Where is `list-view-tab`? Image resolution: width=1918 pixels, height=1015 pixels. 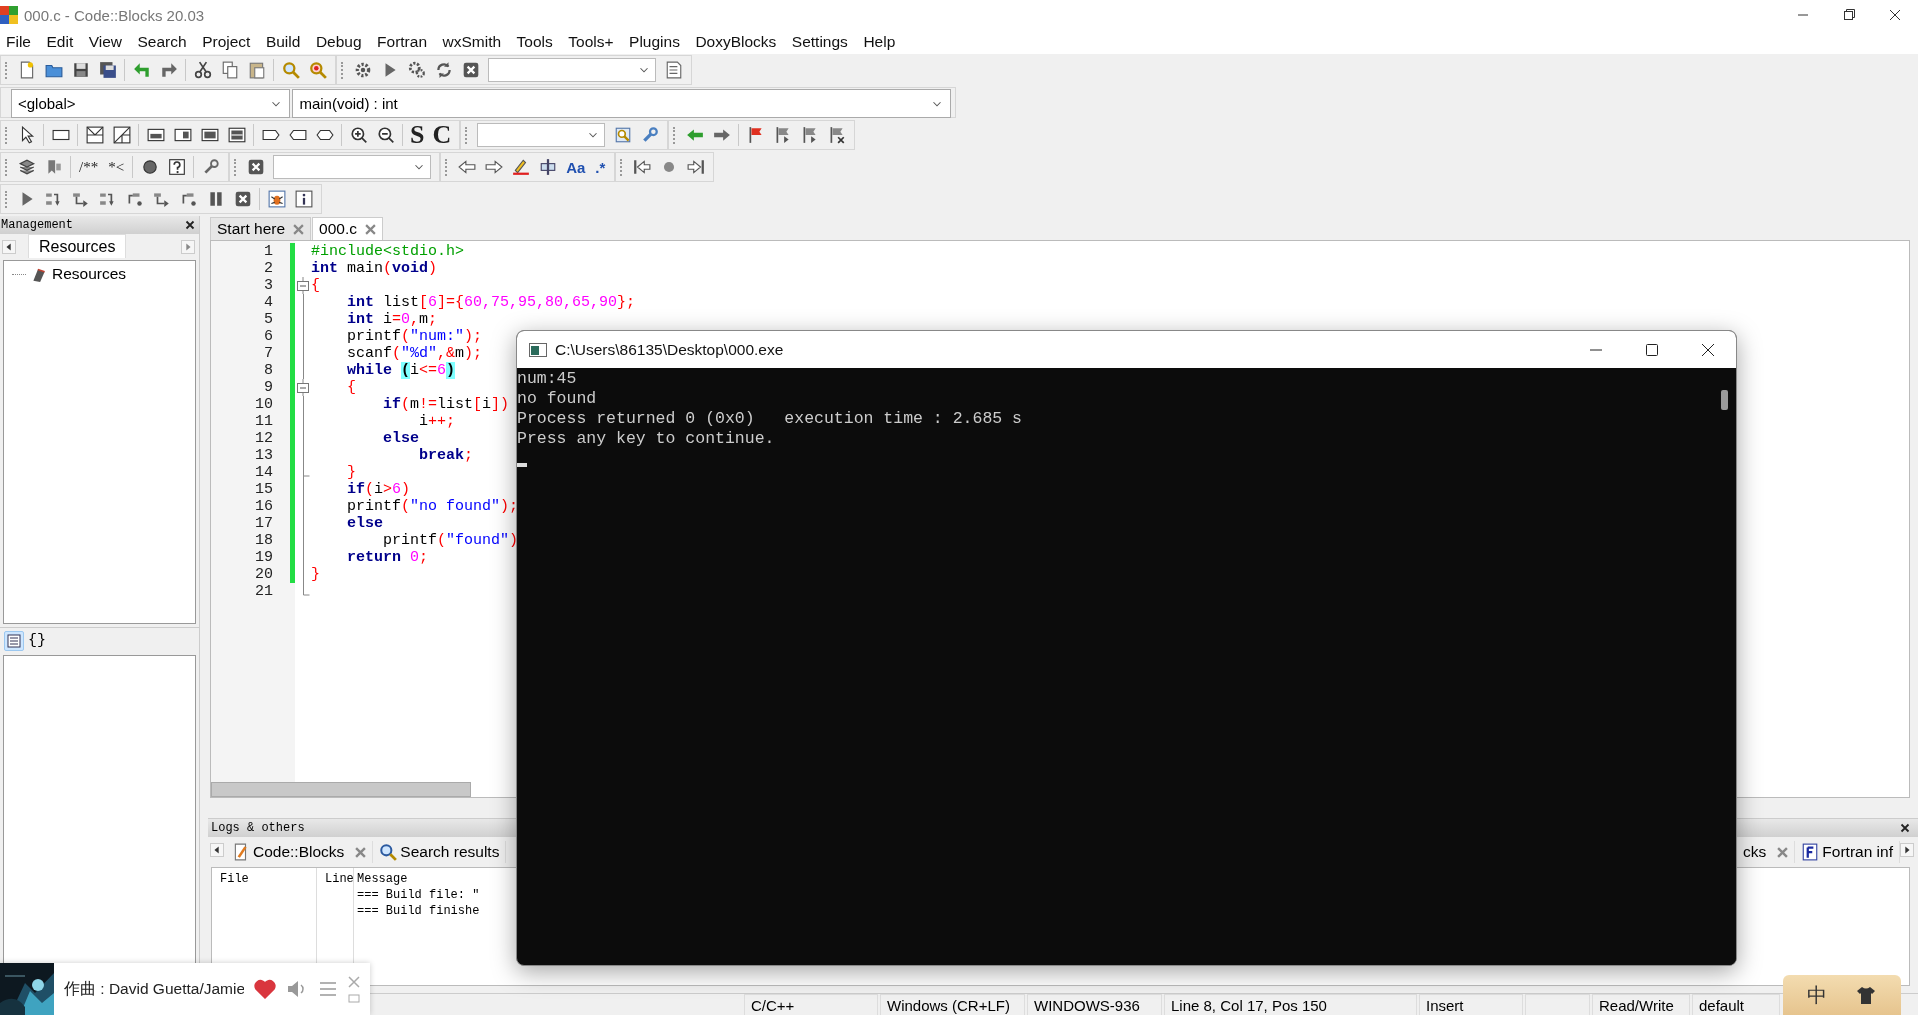 list-view-tab is located at coordinates (14, 640).